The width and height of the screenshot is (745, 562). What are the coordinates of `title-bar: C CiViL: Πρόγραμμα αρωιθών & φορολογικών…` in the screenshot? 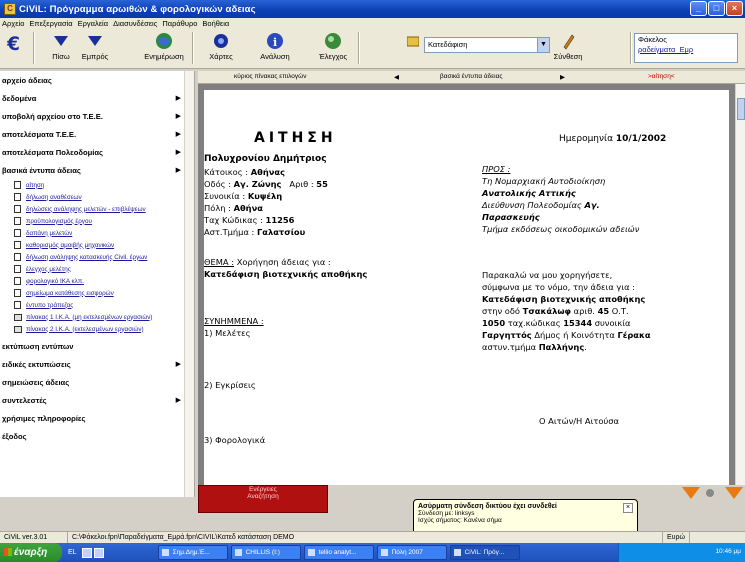 It's located at (372, 9).